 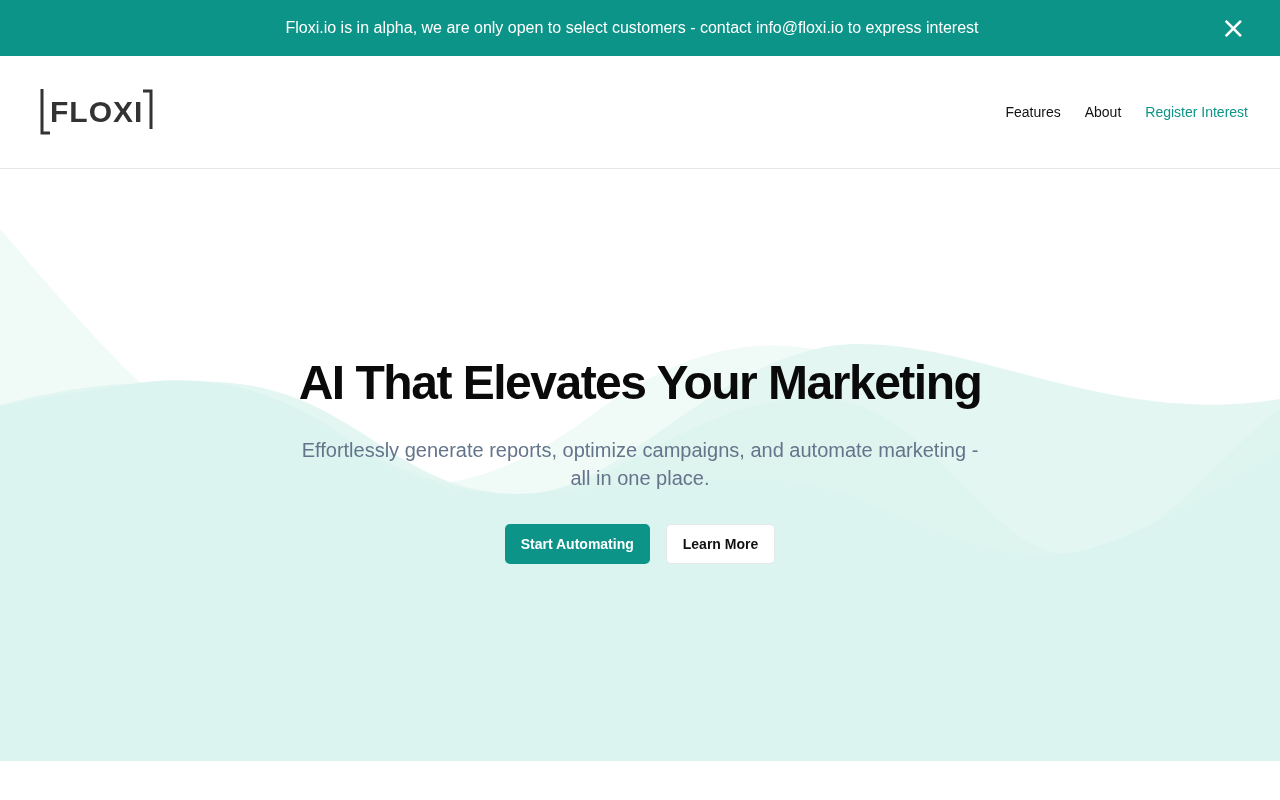 What do you see at coordinates (577, 544) in the screenshot?
I see `start-button: Start Automating` at bounding box center [577, 544].